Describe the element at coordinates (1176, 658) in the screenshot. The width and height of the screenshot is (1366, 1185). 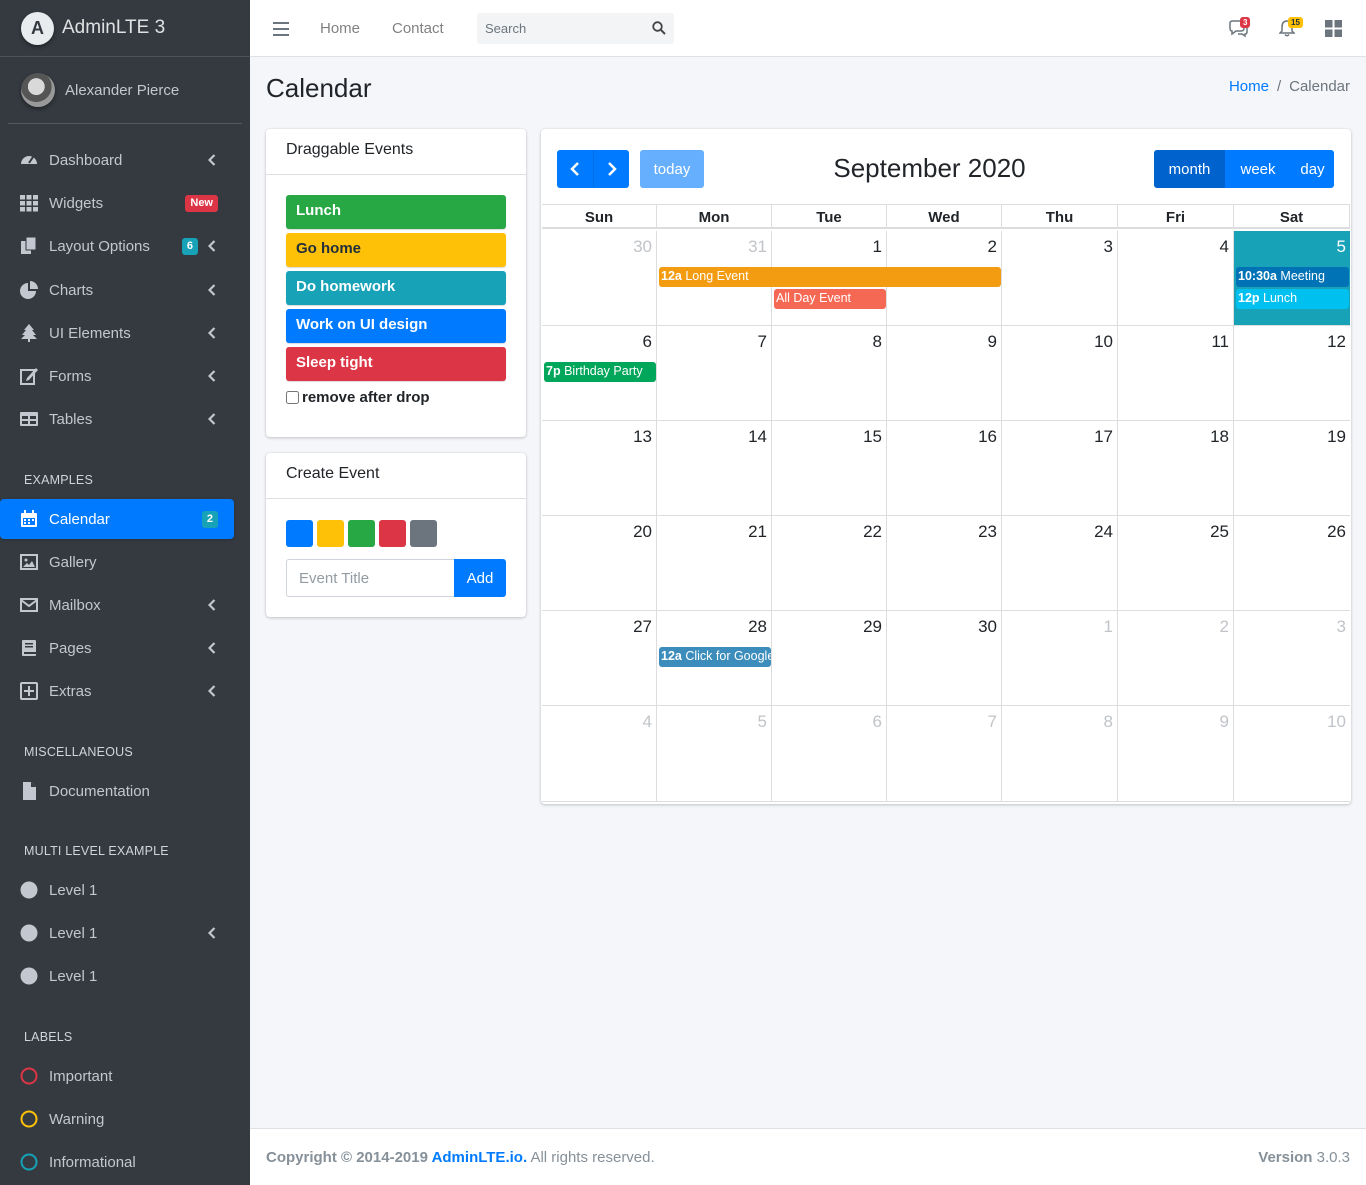
I see `calendar-day-cell: 2` at that location.